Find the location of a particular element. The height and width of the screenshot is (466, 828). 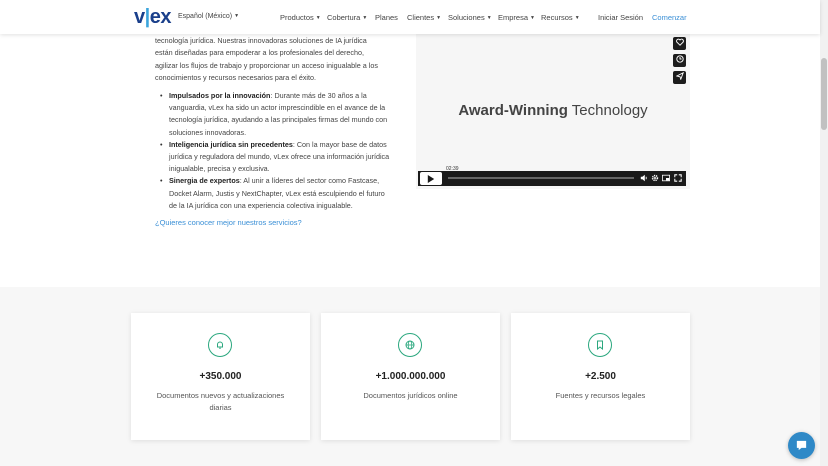

settings-gear-icon is located at coordinates (655, 178).